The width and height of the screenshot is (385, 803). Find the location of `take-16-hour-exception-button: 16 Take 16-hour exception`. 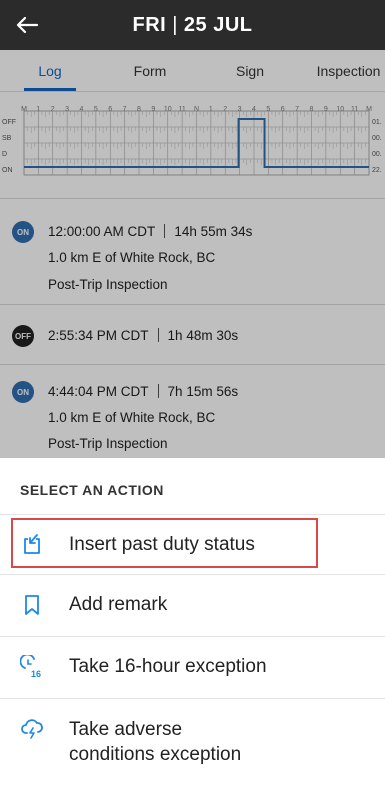

take-16-hour-exception-button: 16 Take 16-hour exception is located at coordinates (192, 667).